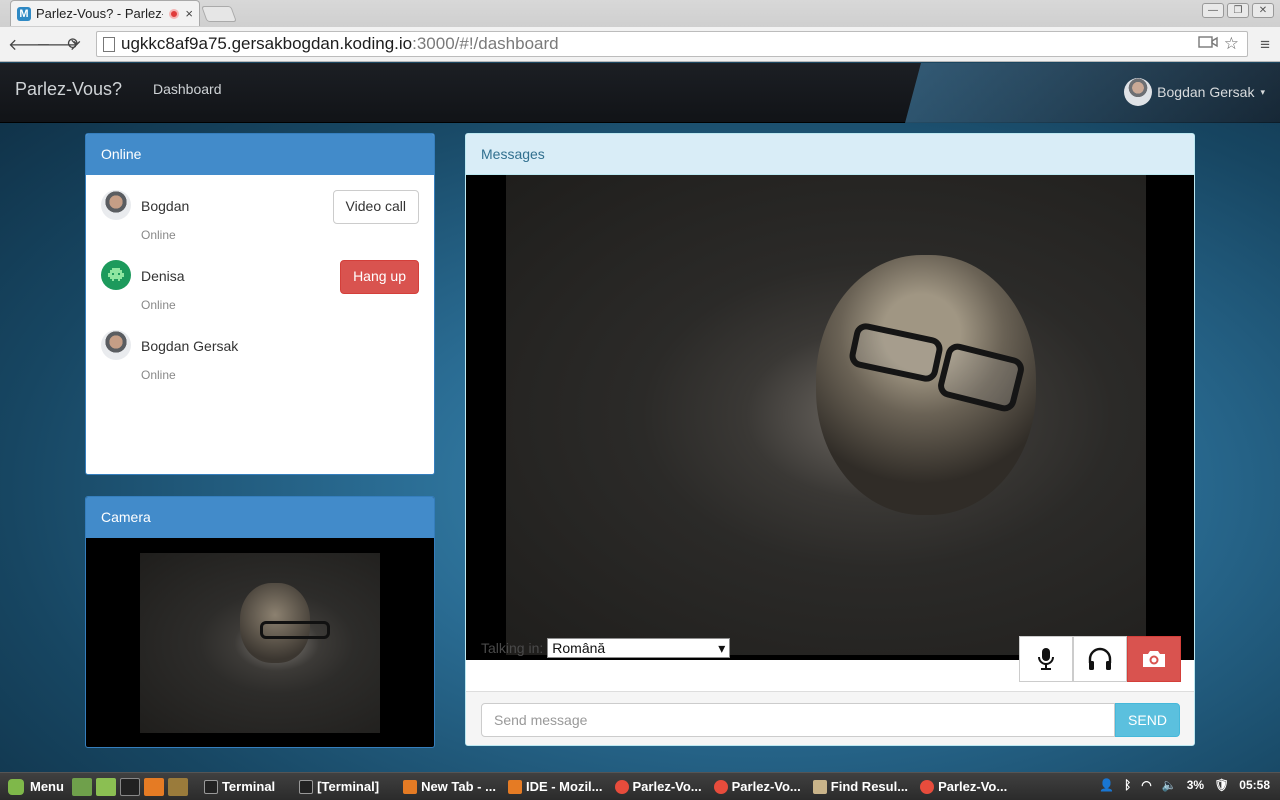 The height and width of the screenshot is (800, 1280). What do you see at coordinates (1147, 720) in the screenshot?
I see `send-button: SEND` at bounding box center [1147, 720].